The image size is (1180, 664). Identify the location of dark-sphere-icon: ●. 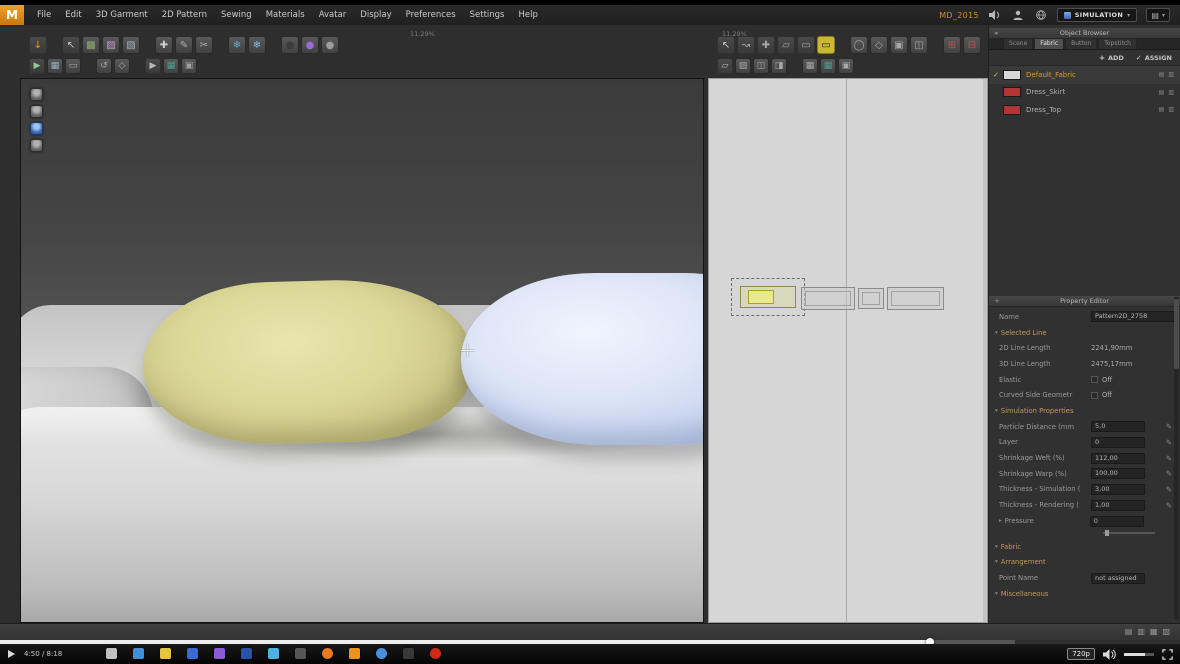
(290, 45).